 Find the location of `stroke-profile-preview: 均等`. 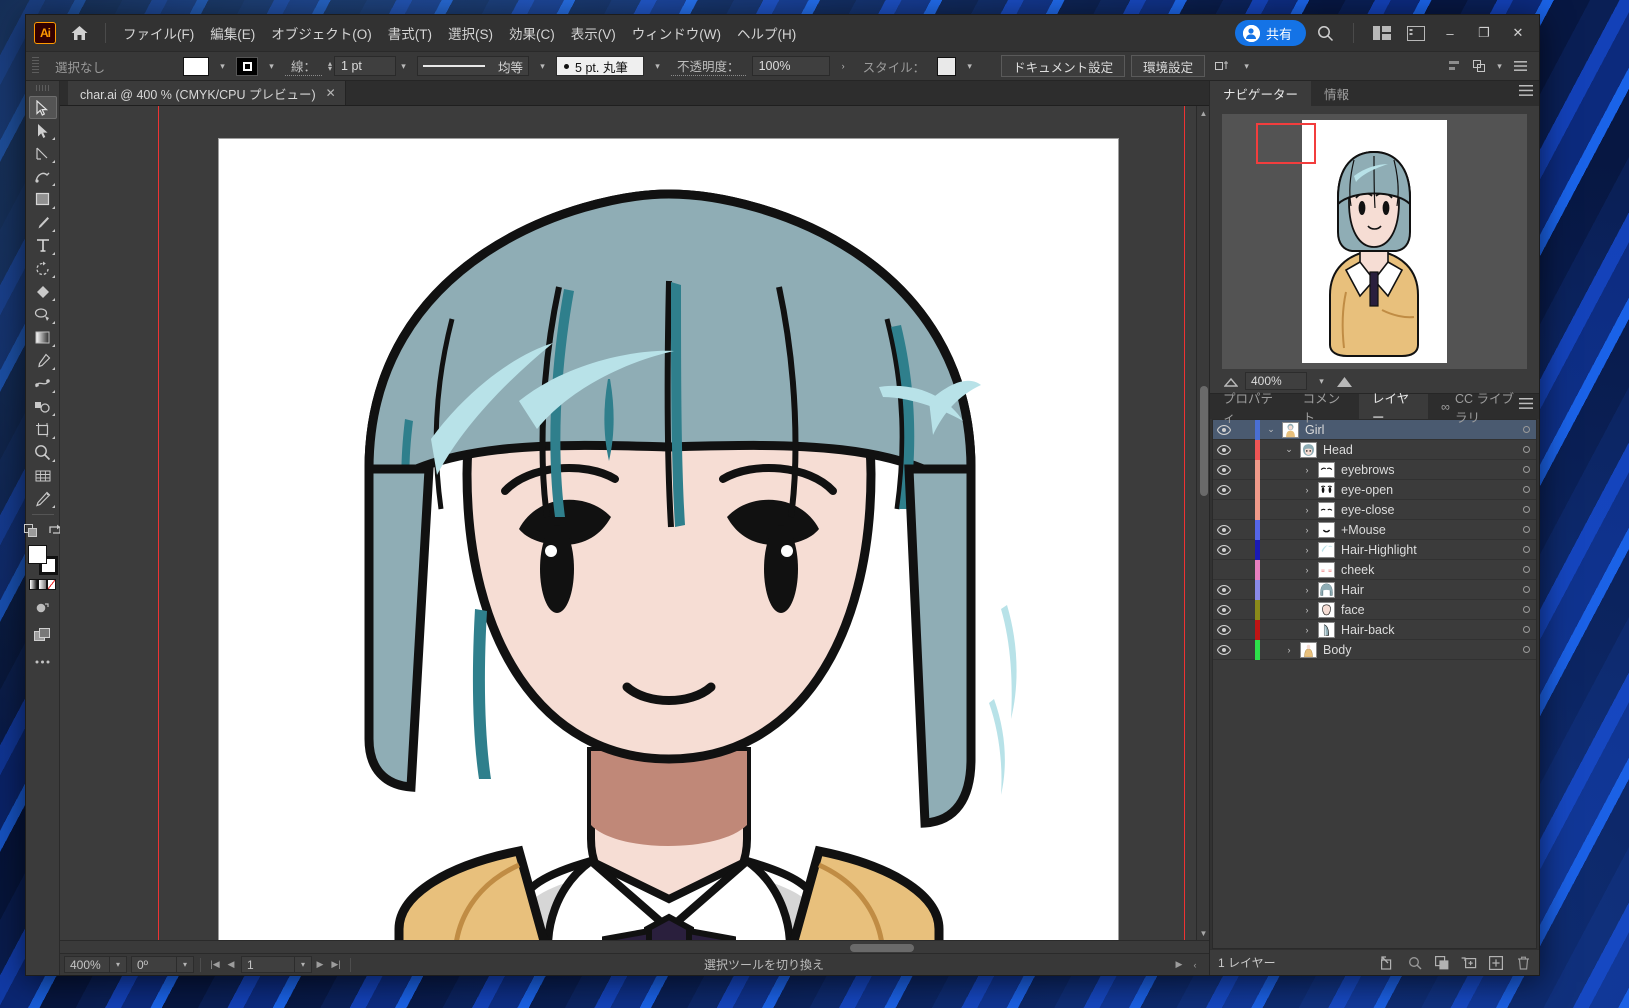

stroke-profile-preview: 均等 is located at coordinates (473, 66).